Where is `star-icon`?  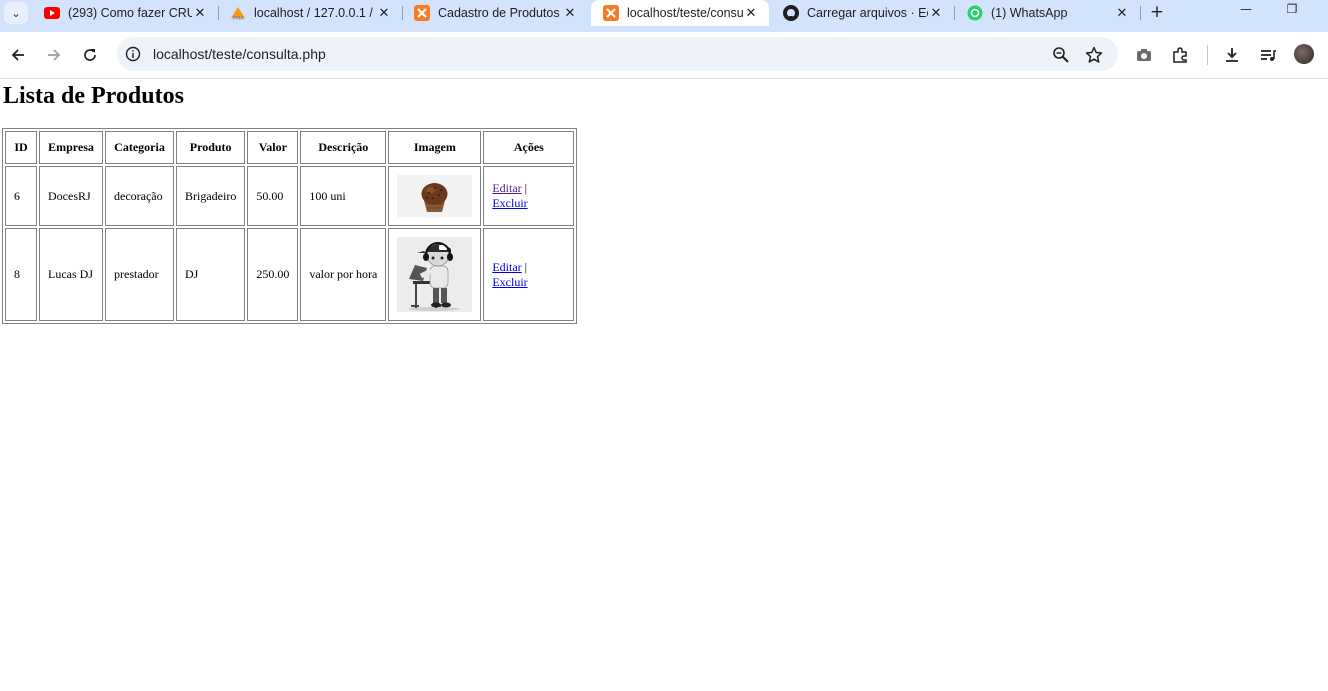 star-icon is located at coordinates (1094, 55).